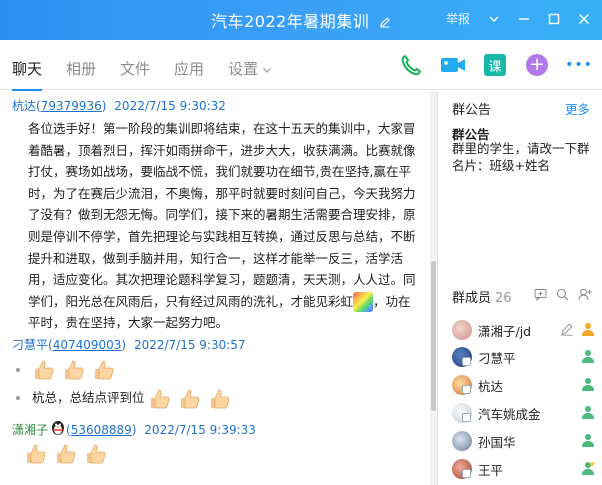 This screenshot has height=485, width=602. What do you see at coordinates (24, 106) in the screenshot?
I see `sender-name: 杭达` at bounding box center [24, 106].